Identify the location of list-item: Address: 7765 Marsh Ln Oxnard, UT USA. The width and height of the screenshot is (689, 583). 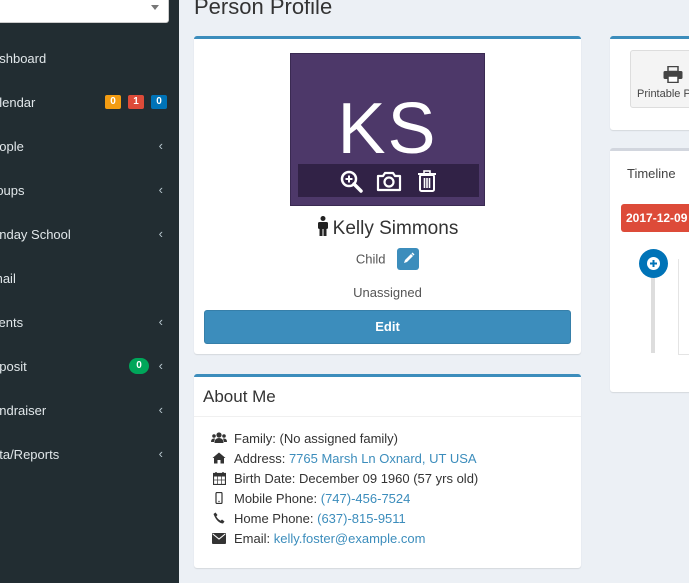
(396, 458).